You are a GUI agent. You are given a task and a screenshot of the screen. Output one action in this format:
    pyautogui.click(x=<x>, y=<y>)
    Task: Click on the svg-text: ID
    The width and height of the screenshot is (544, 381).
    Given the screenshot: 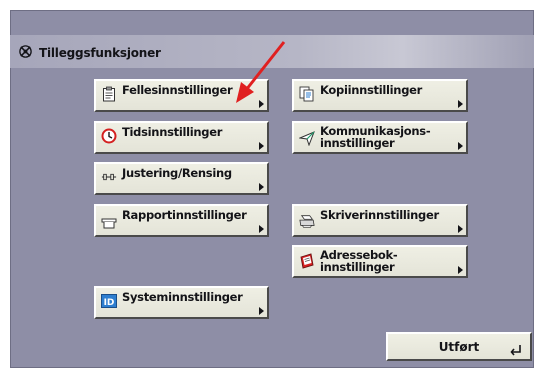 What is the action you would take?
    pyautogui.click(x=109, y=303)
    